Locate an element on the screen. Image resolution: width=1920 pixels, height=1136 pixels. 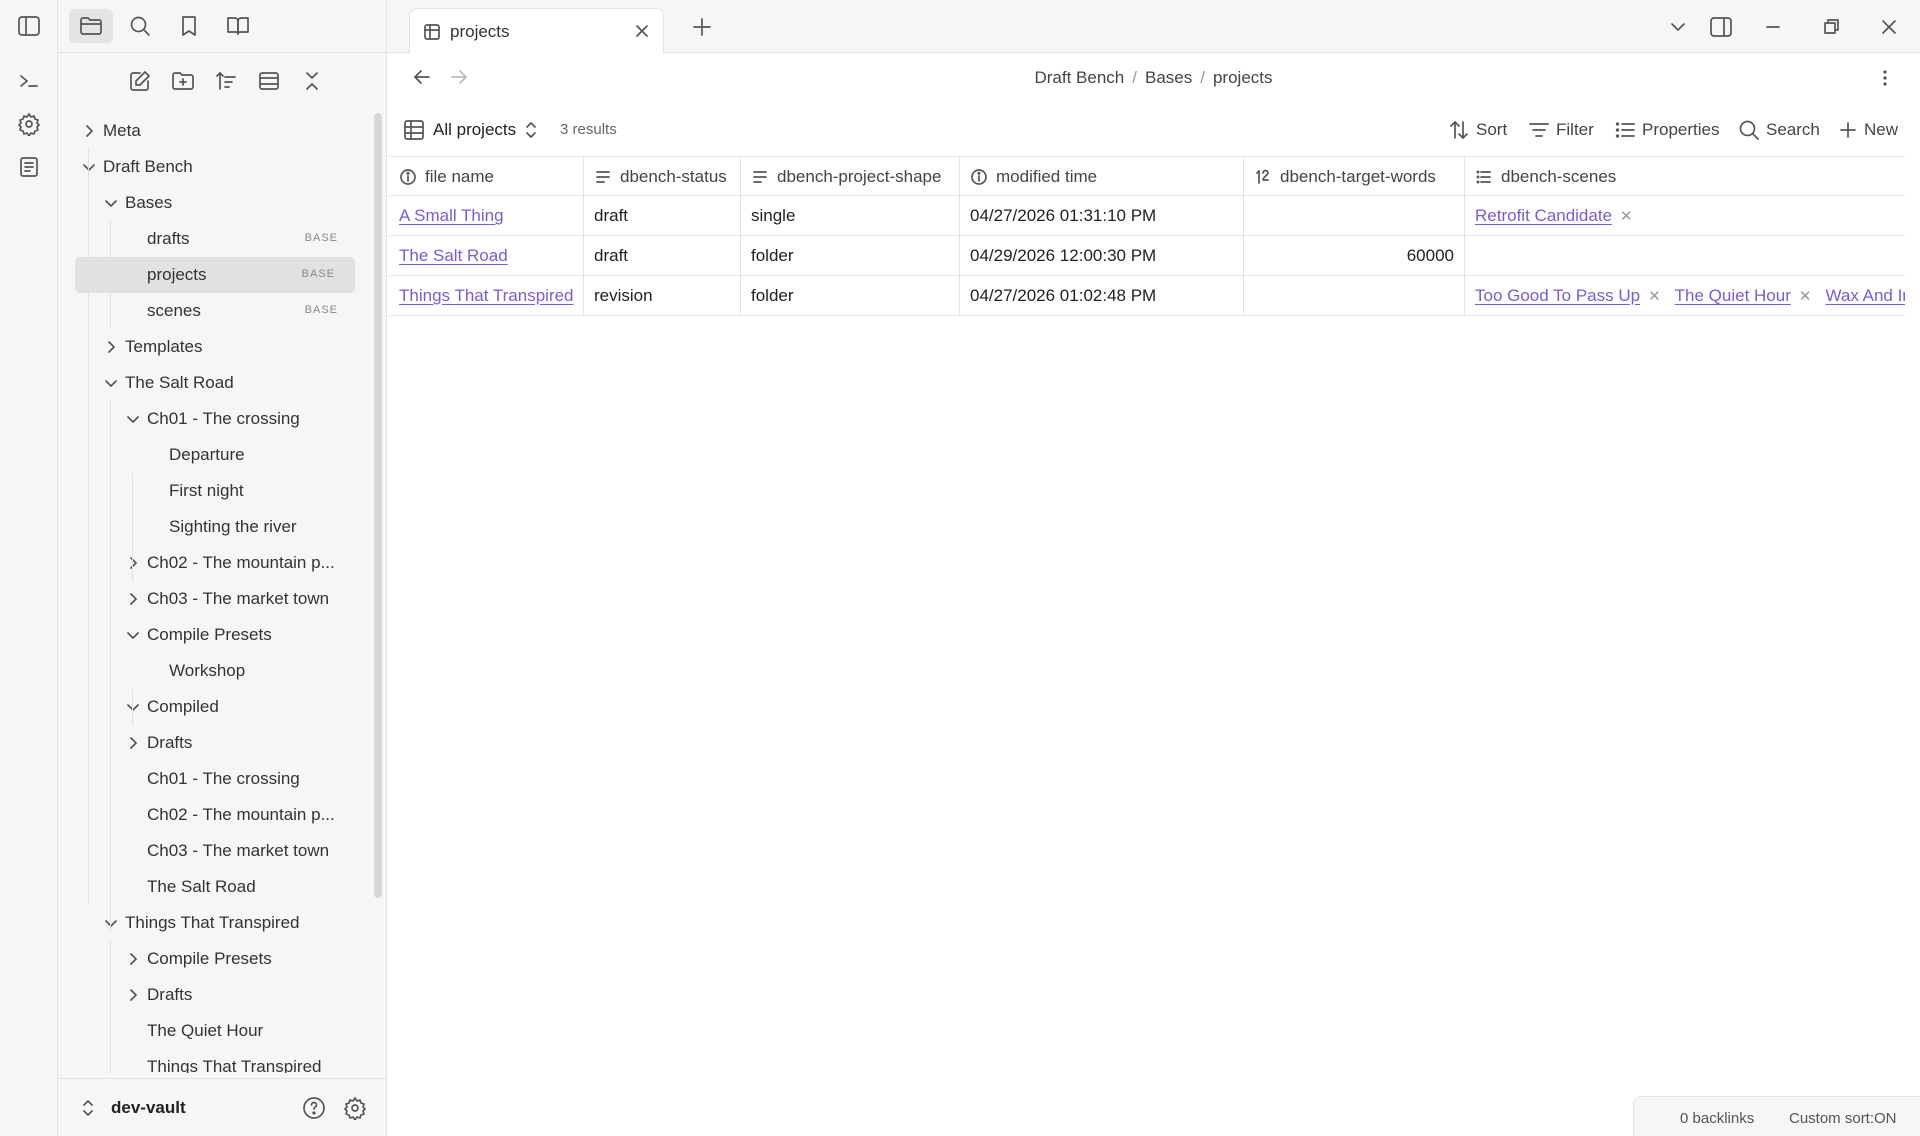
cell-status: revision is located at coordinates (662, 296).